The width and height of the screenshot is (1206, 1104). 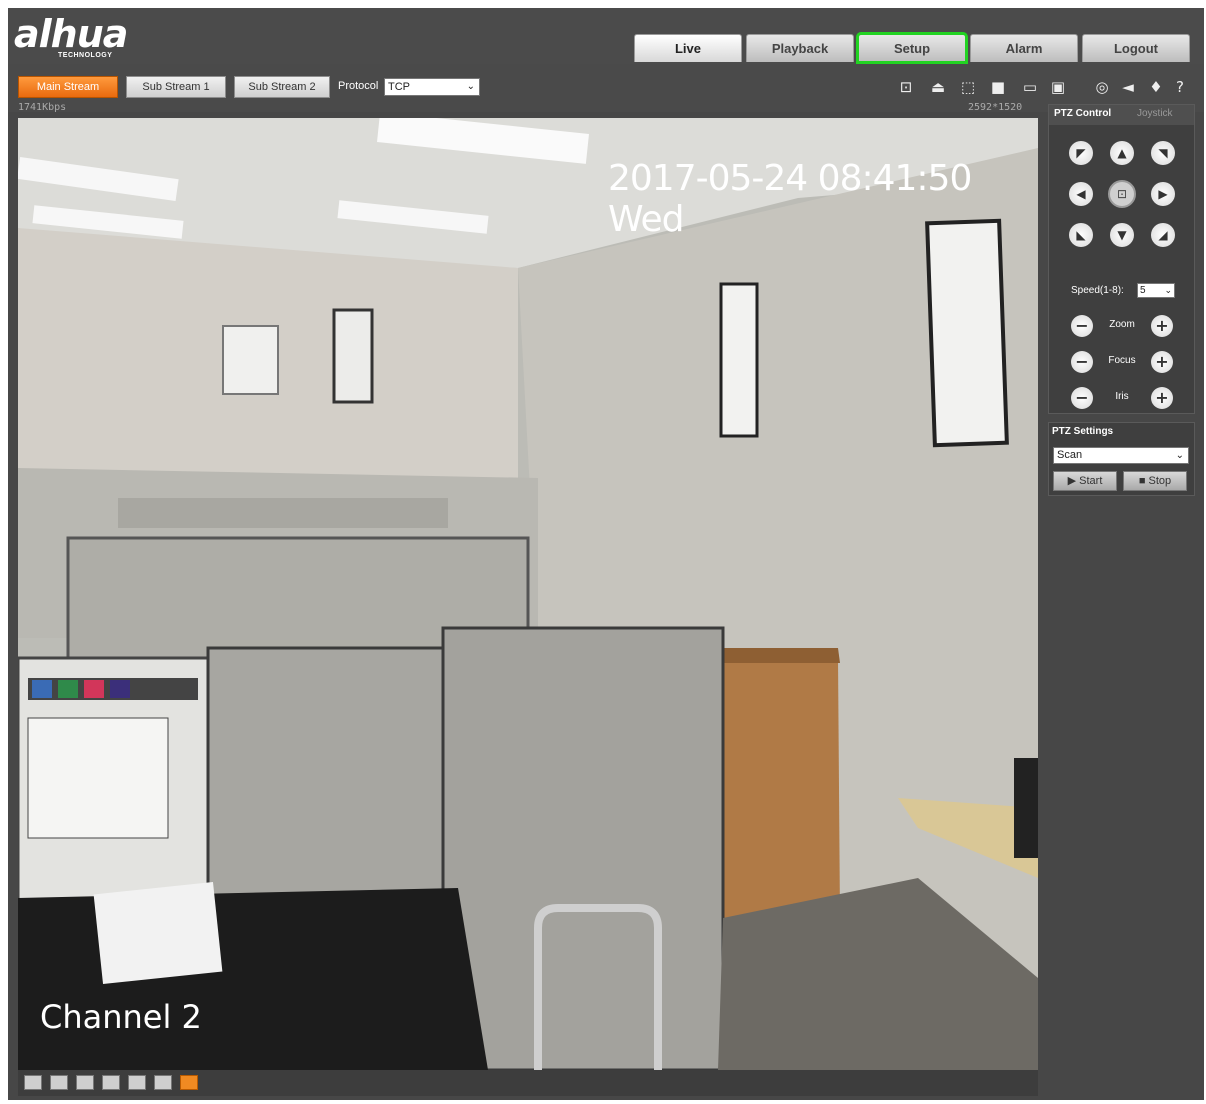 What do you see at coordinates (163, 1082) in the screenshot?
I see `fluency-icon` at bounding box center [163, 1082].